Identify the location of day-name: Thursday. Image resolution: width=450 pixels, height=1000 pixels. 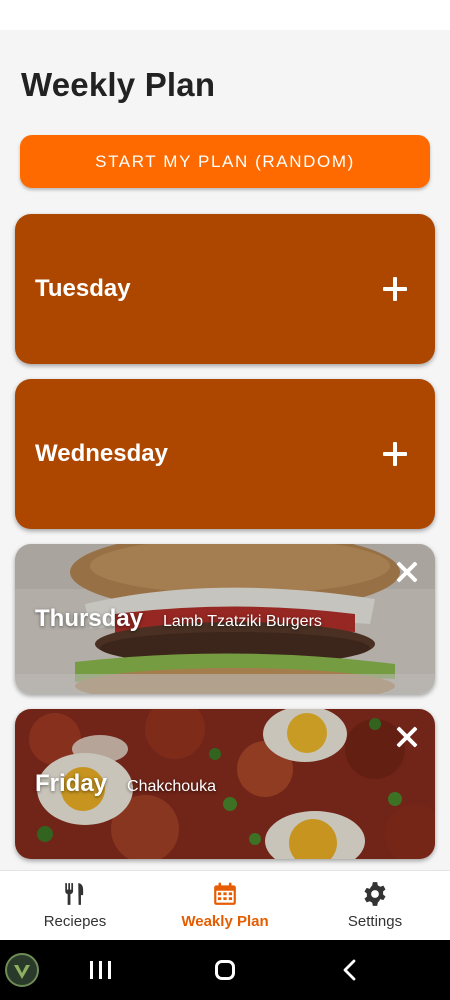
(89, 618).